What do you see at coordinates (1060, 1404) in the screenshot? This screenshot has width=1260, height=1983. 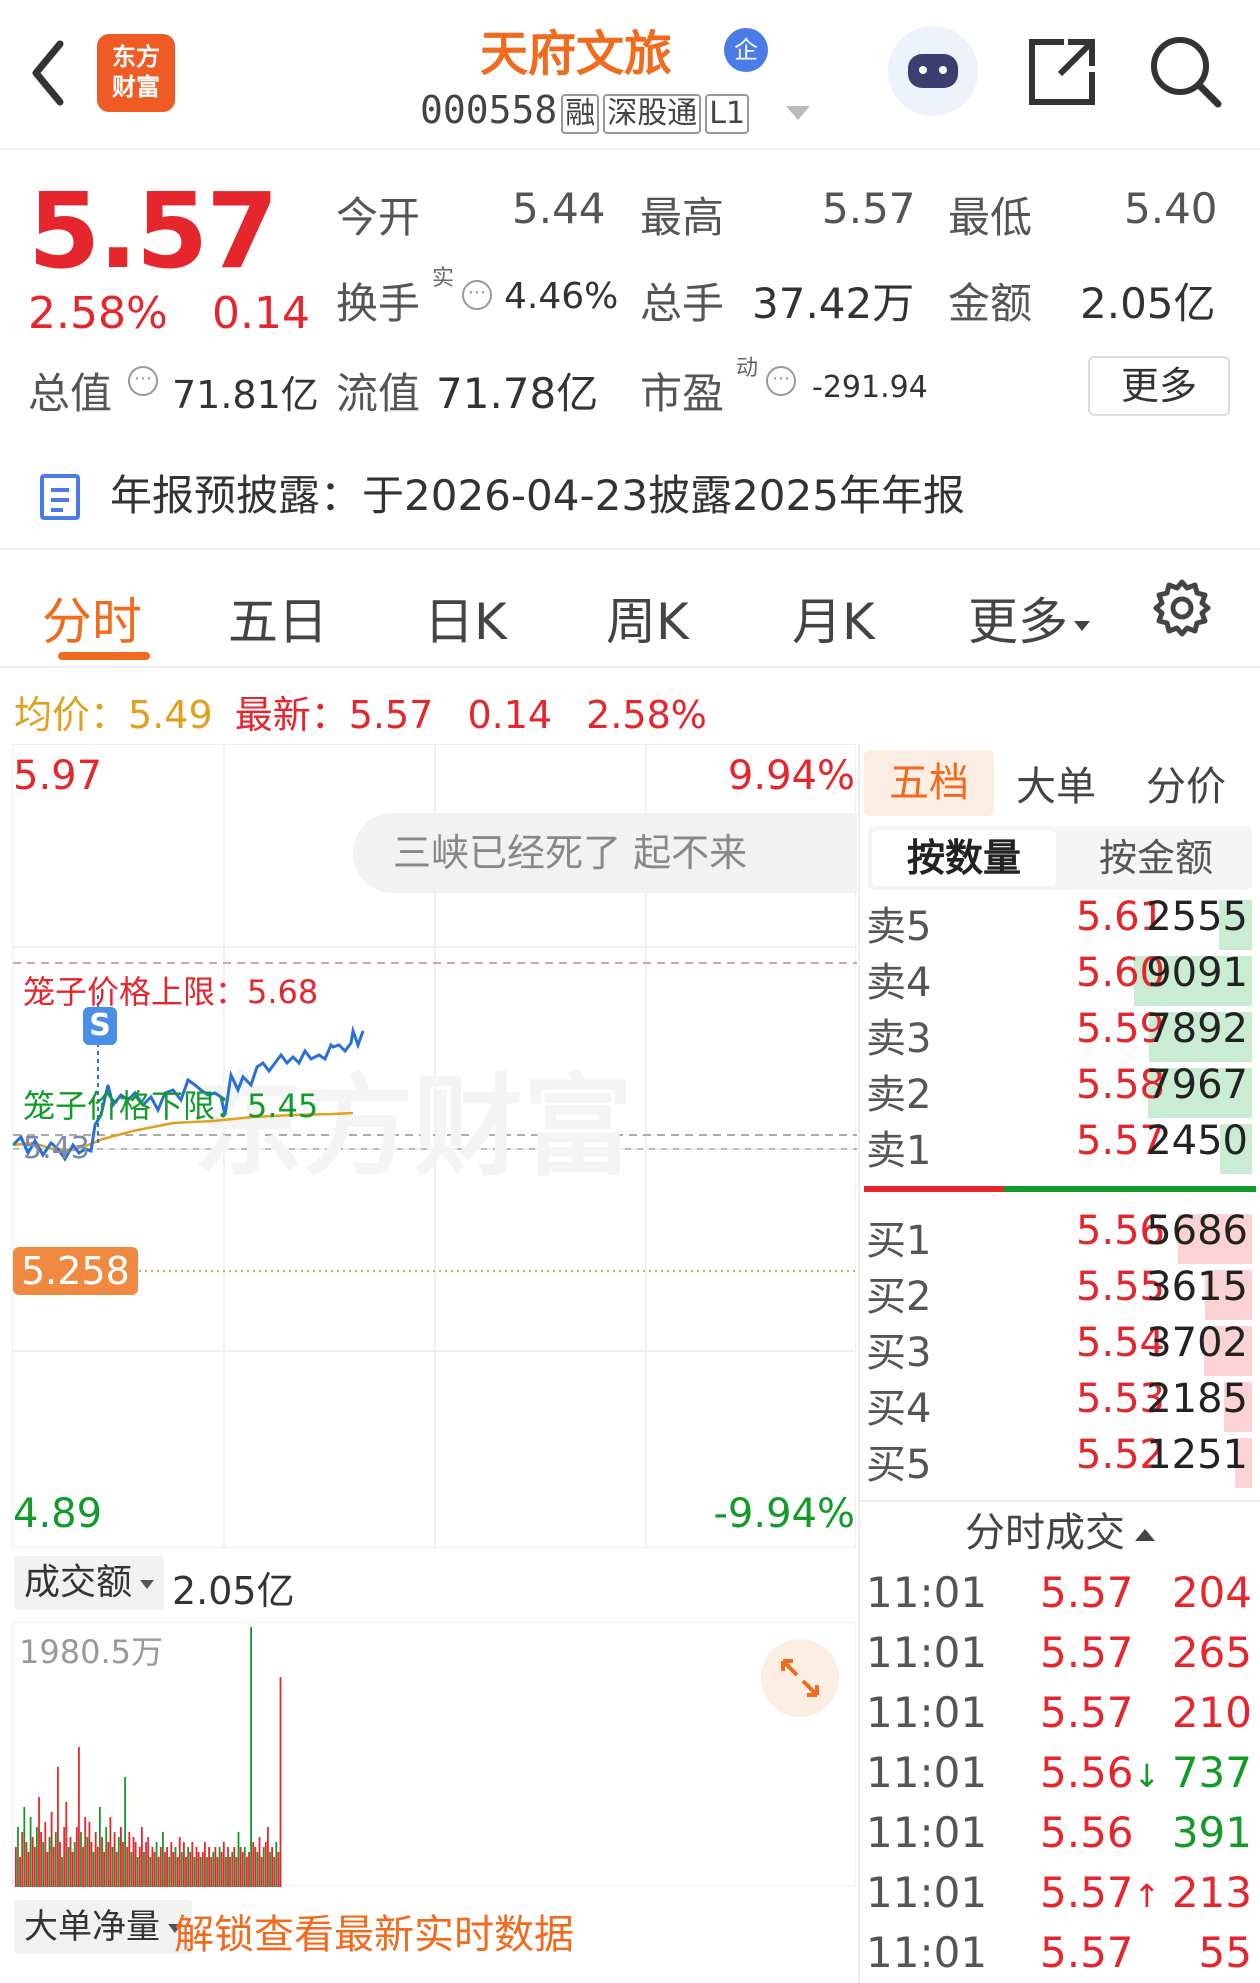 I see `bid-row: 买4 5.53 2185` at bounding box center [1060, 1404].